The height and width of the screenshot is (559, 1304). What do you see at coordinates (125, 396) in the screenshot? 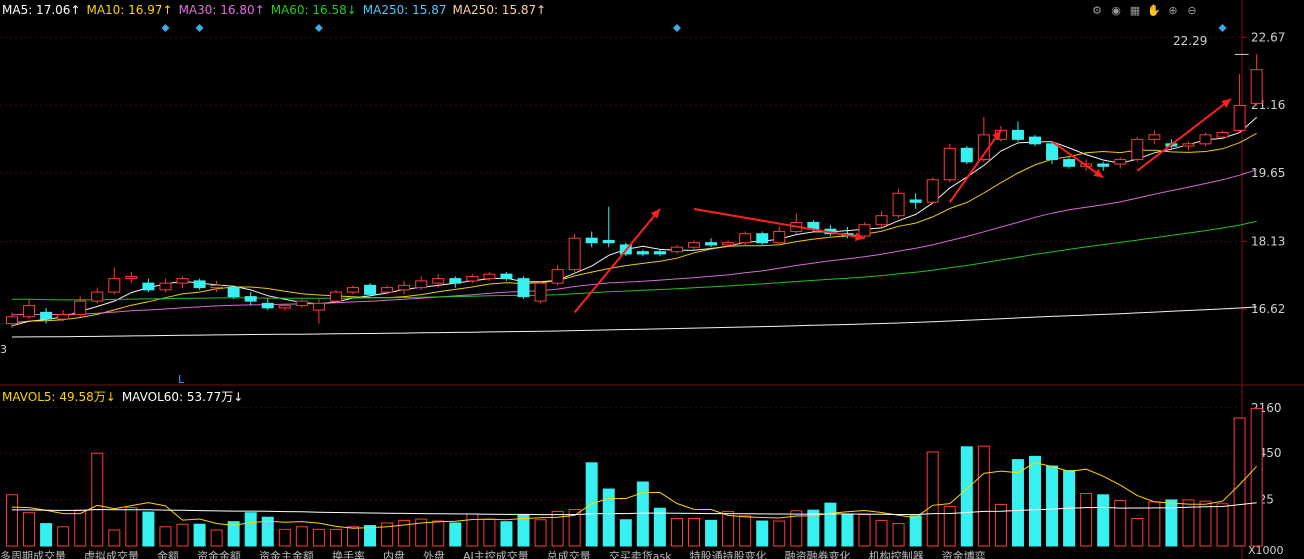
I see `volume-legend: MAVOL5: 49.58万↓ MAVOL60: 53.77万↓` at bounding box center [125, 396].